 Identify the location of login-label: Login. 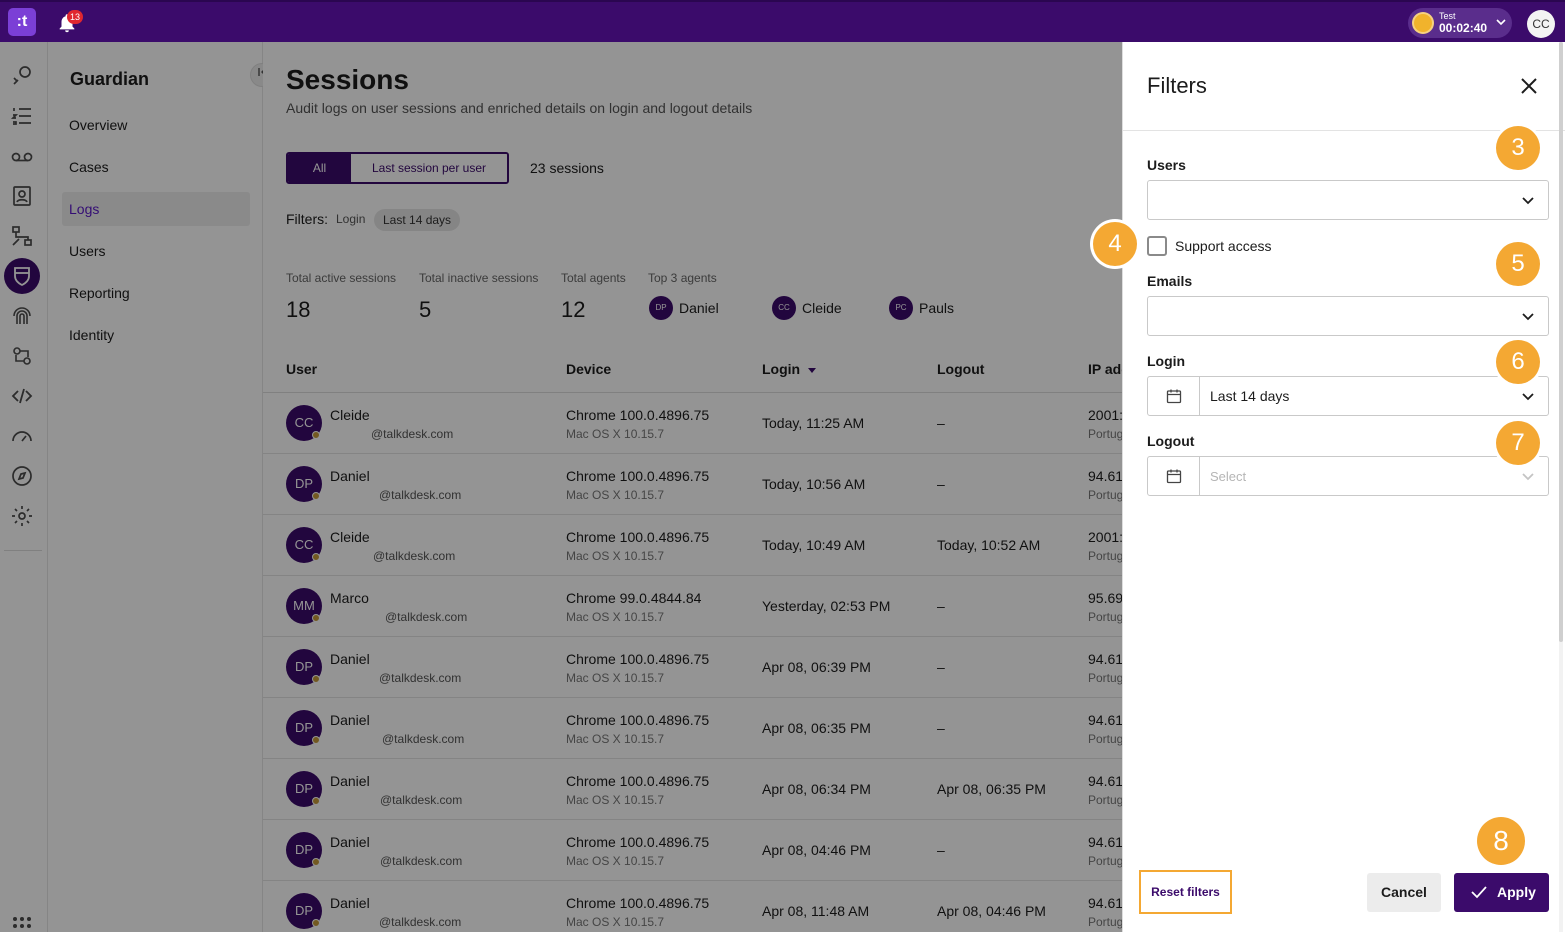
(1166, 361).